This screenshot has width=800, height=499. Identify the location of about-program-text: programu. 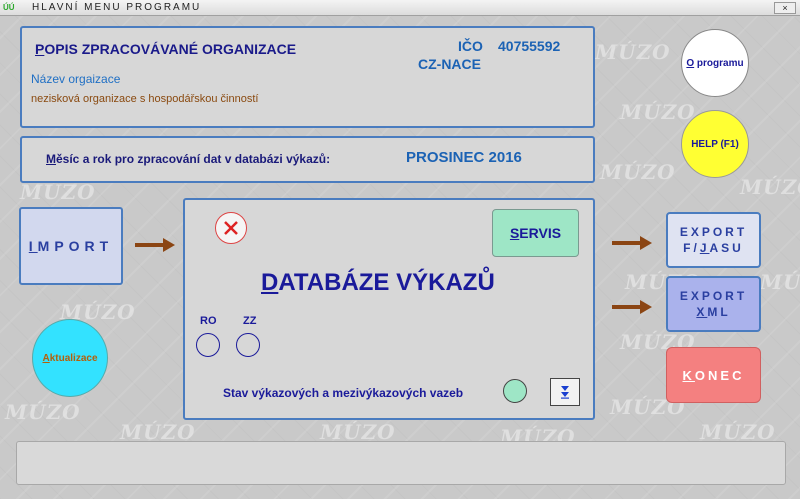
(719, 63).